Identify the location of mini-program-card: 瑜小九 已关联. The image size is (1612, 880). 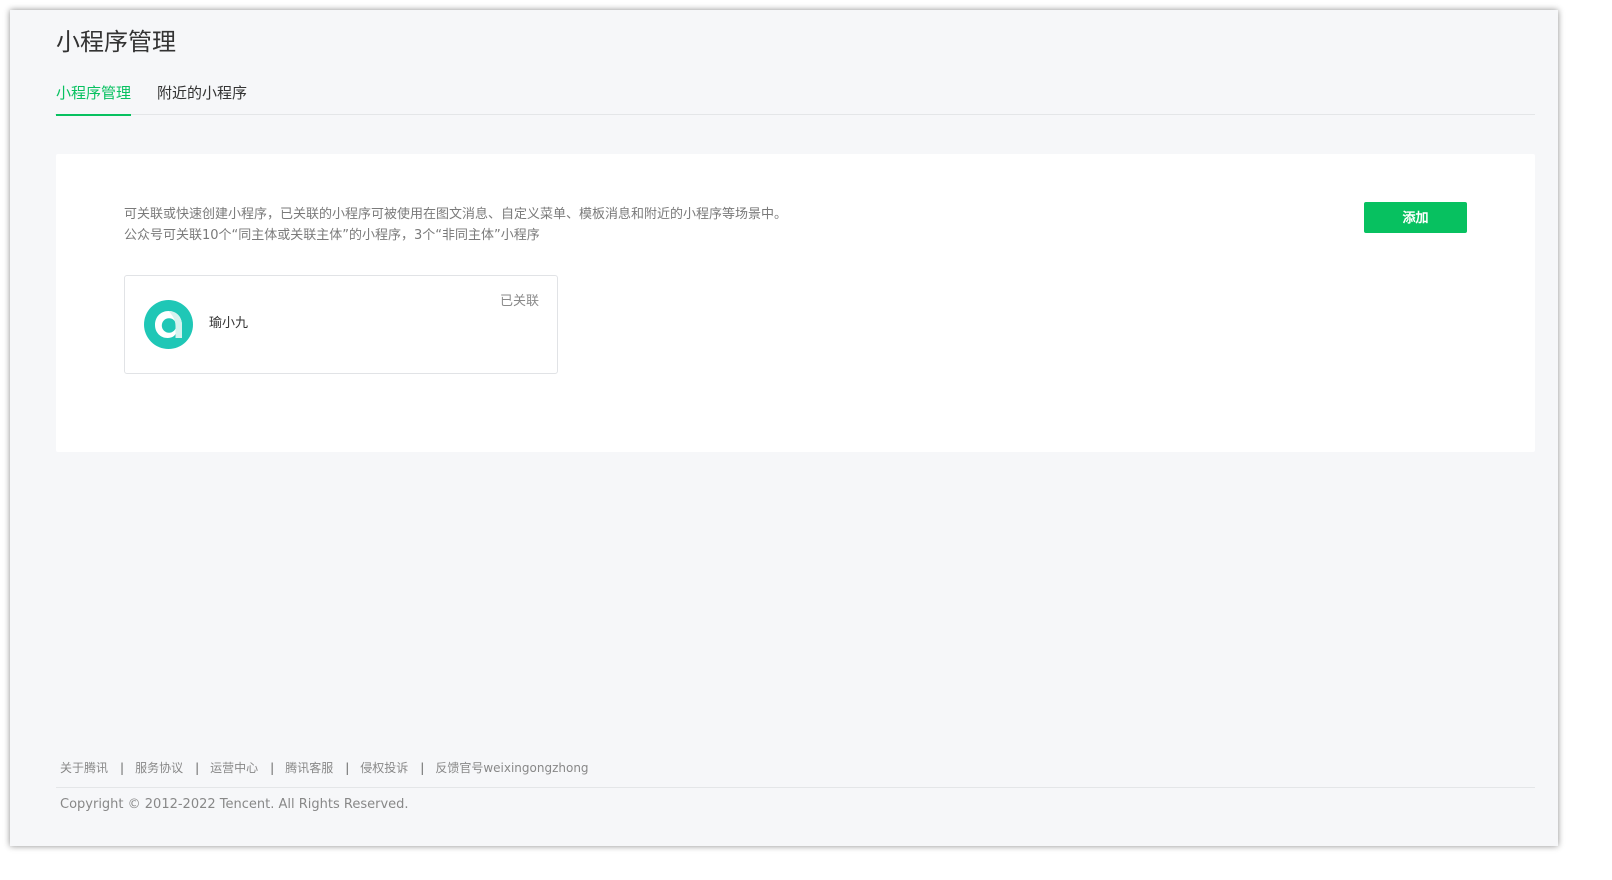
(341, 324).